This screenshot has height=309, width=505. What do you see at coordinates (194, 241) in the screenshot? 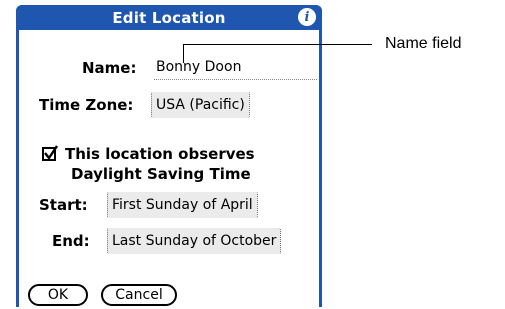
I see `end-picker: Last Sunday of October` at bounding box center [194, 241].